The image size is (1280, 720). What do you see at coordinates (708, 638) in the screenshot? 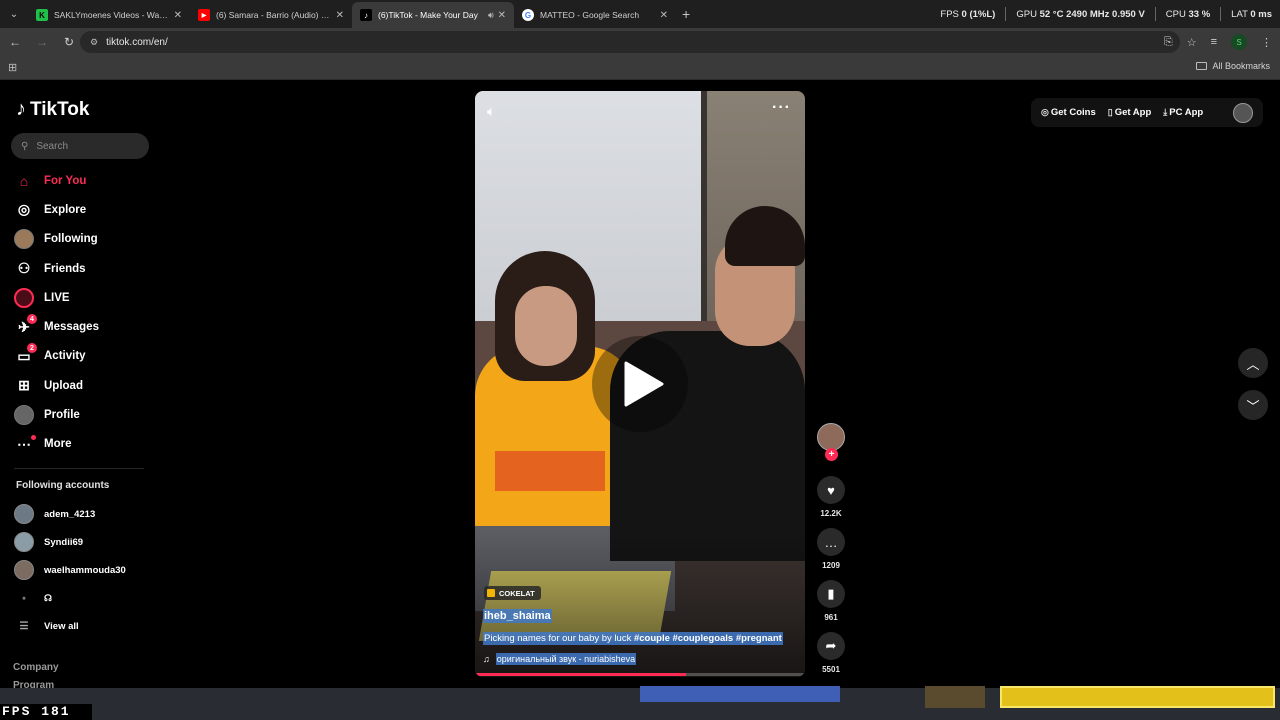
I see `hashtag-links: #couple #couplegoals #pregnant` at bounding box center [708, 638].